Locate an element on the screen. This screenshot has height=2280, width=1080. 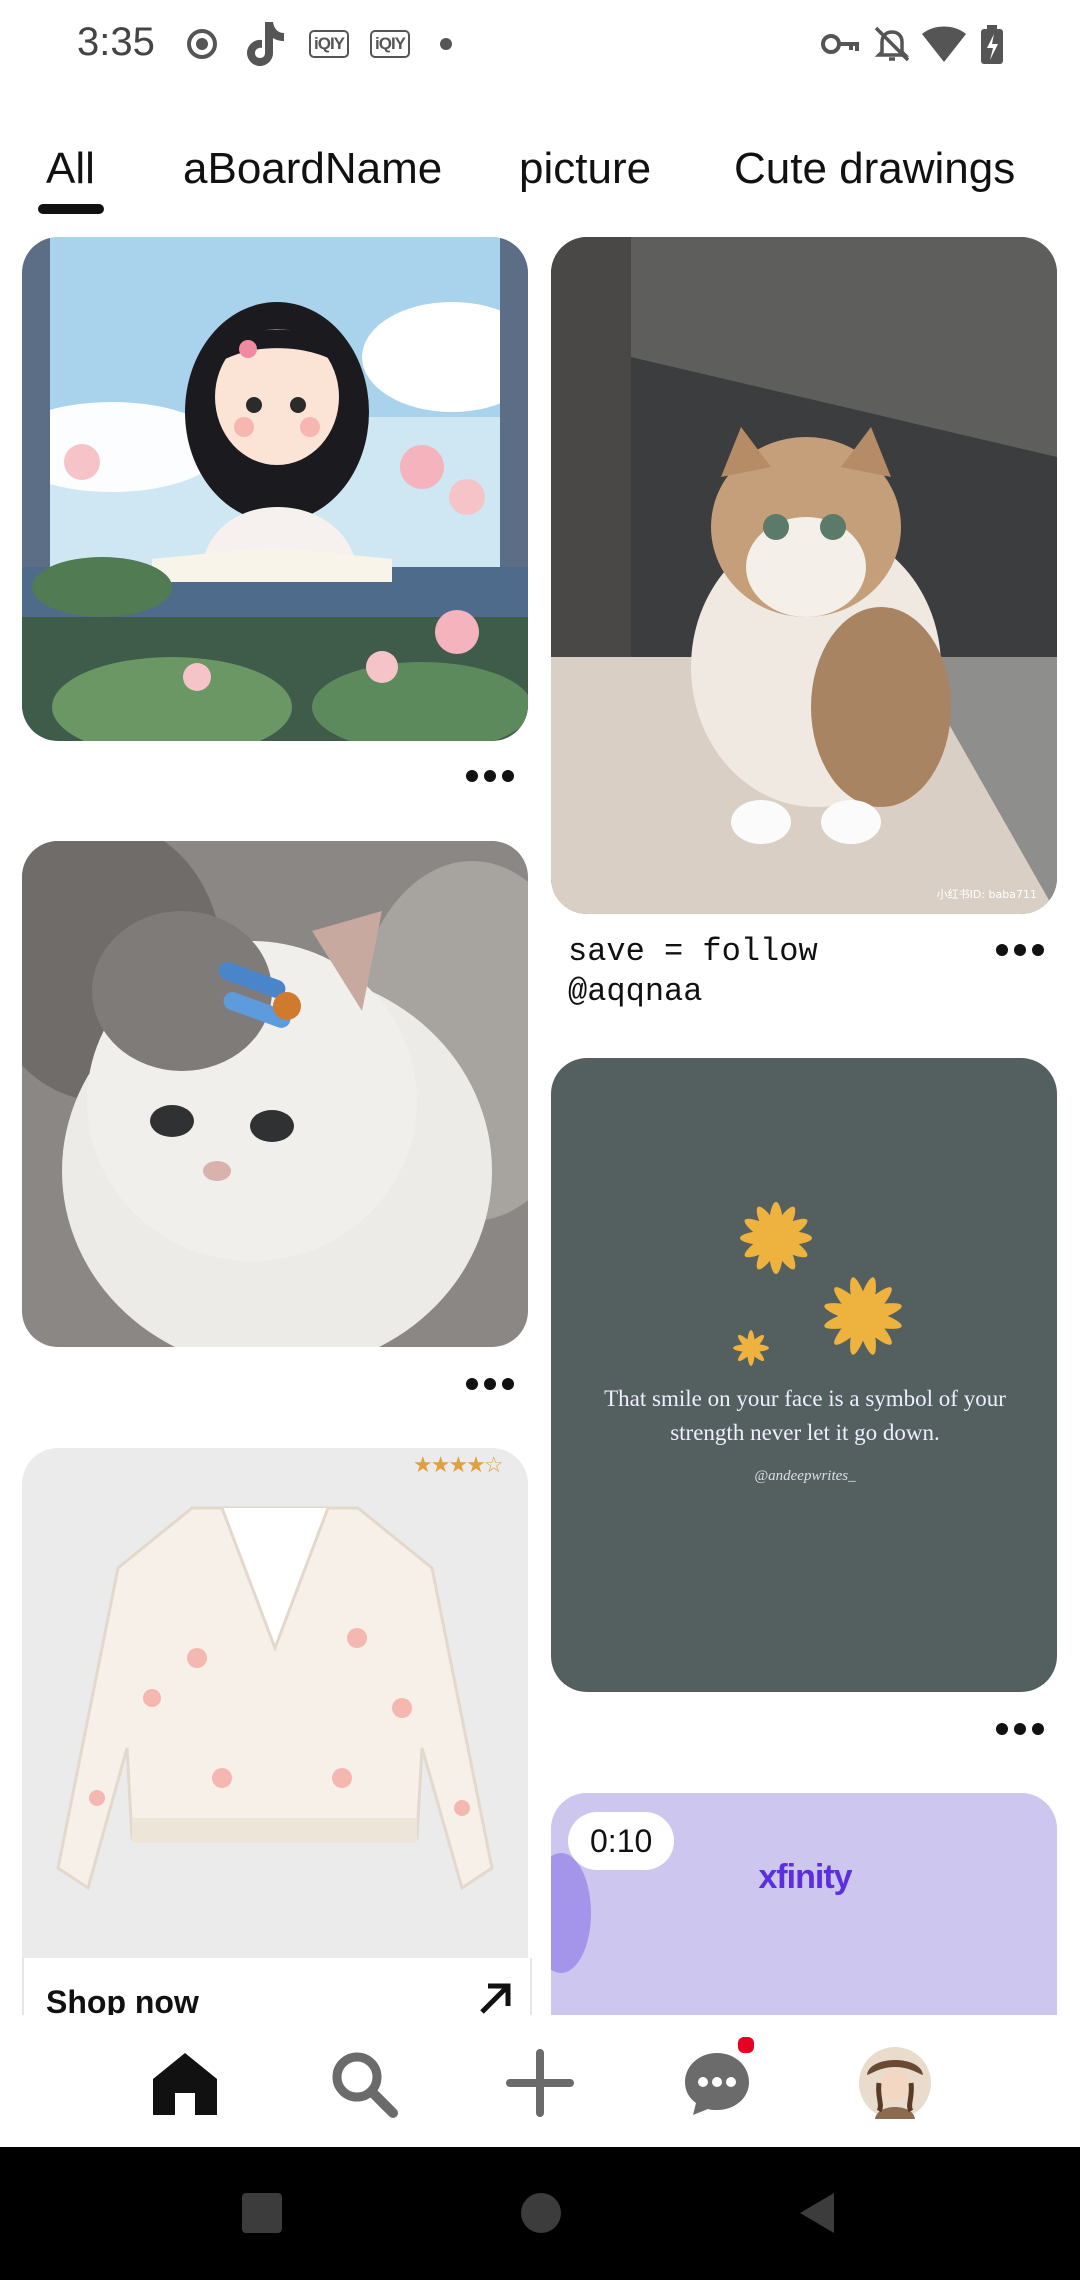
illustration-girl-reading is located at coordinates (275, 489).